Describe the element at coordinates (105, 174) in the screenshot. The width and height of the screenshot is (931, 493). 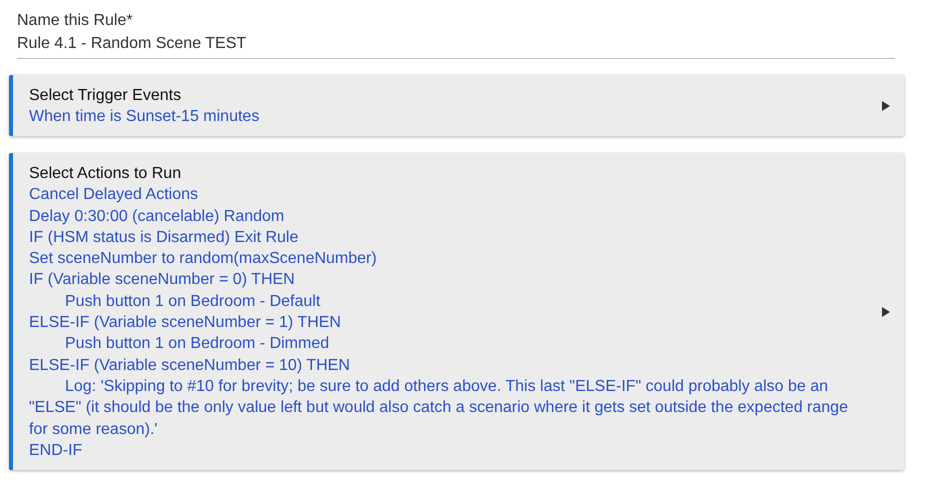
I see `section-title: Select Actions to Run` at that location.